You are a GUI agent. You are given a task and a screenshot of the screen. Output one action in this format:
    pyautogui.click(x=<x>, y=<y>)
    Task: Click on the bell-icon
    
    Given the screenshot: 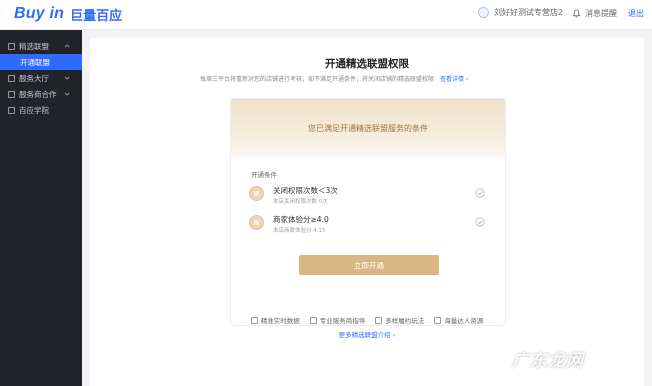 What is the action you would take?
    pyautogui.click(x=576, y=13)
    